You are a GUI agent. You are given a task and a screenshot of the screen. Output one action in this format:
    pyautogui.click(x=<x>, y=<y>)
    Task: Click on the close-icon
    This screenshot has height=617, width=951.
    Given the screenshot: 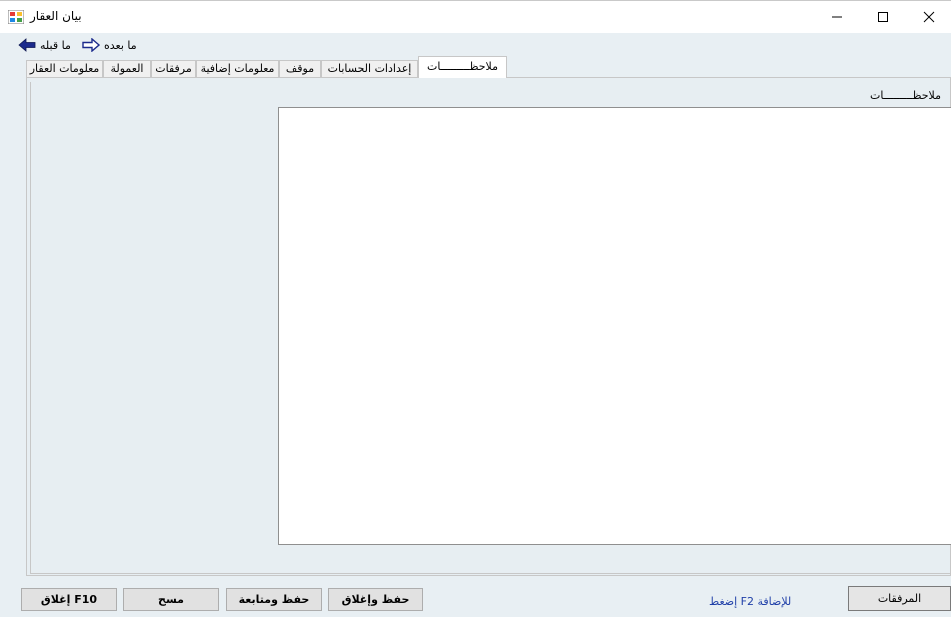 What is the action you would take?
    pyautogui.click(x=929, y=17)
    